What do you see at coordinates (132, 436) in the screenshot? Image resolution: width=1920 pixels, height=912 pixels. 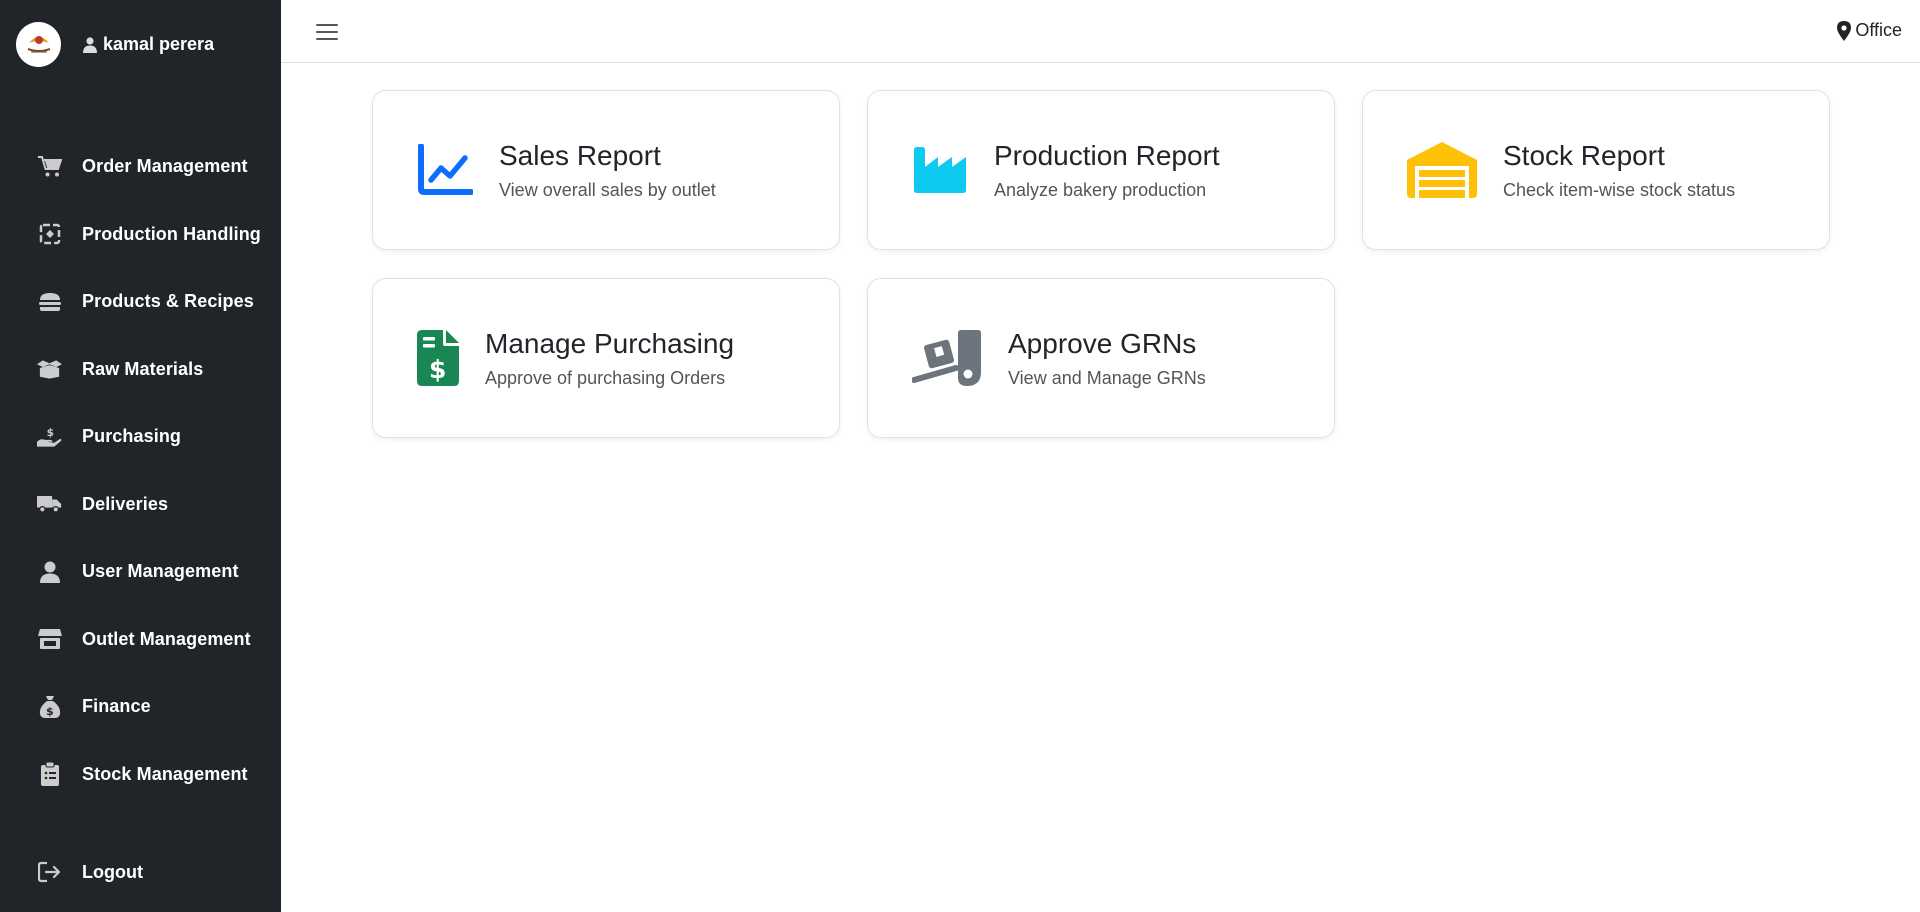 I see `sidebar-item-label: Purchasing` at bounding box center [132, 436].